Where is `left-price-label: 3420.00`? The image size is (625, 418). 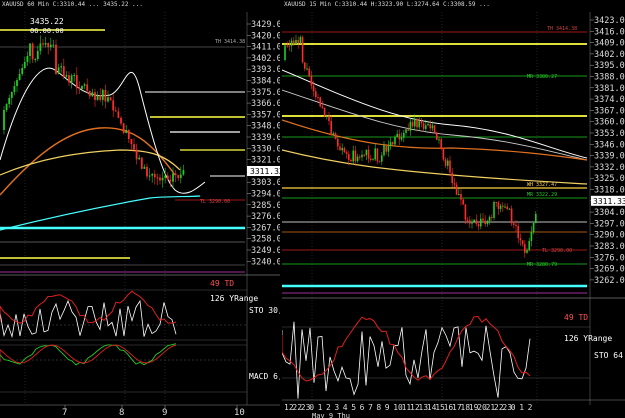 left-price-label: 3420.00 is located at coordinates (265, 36).